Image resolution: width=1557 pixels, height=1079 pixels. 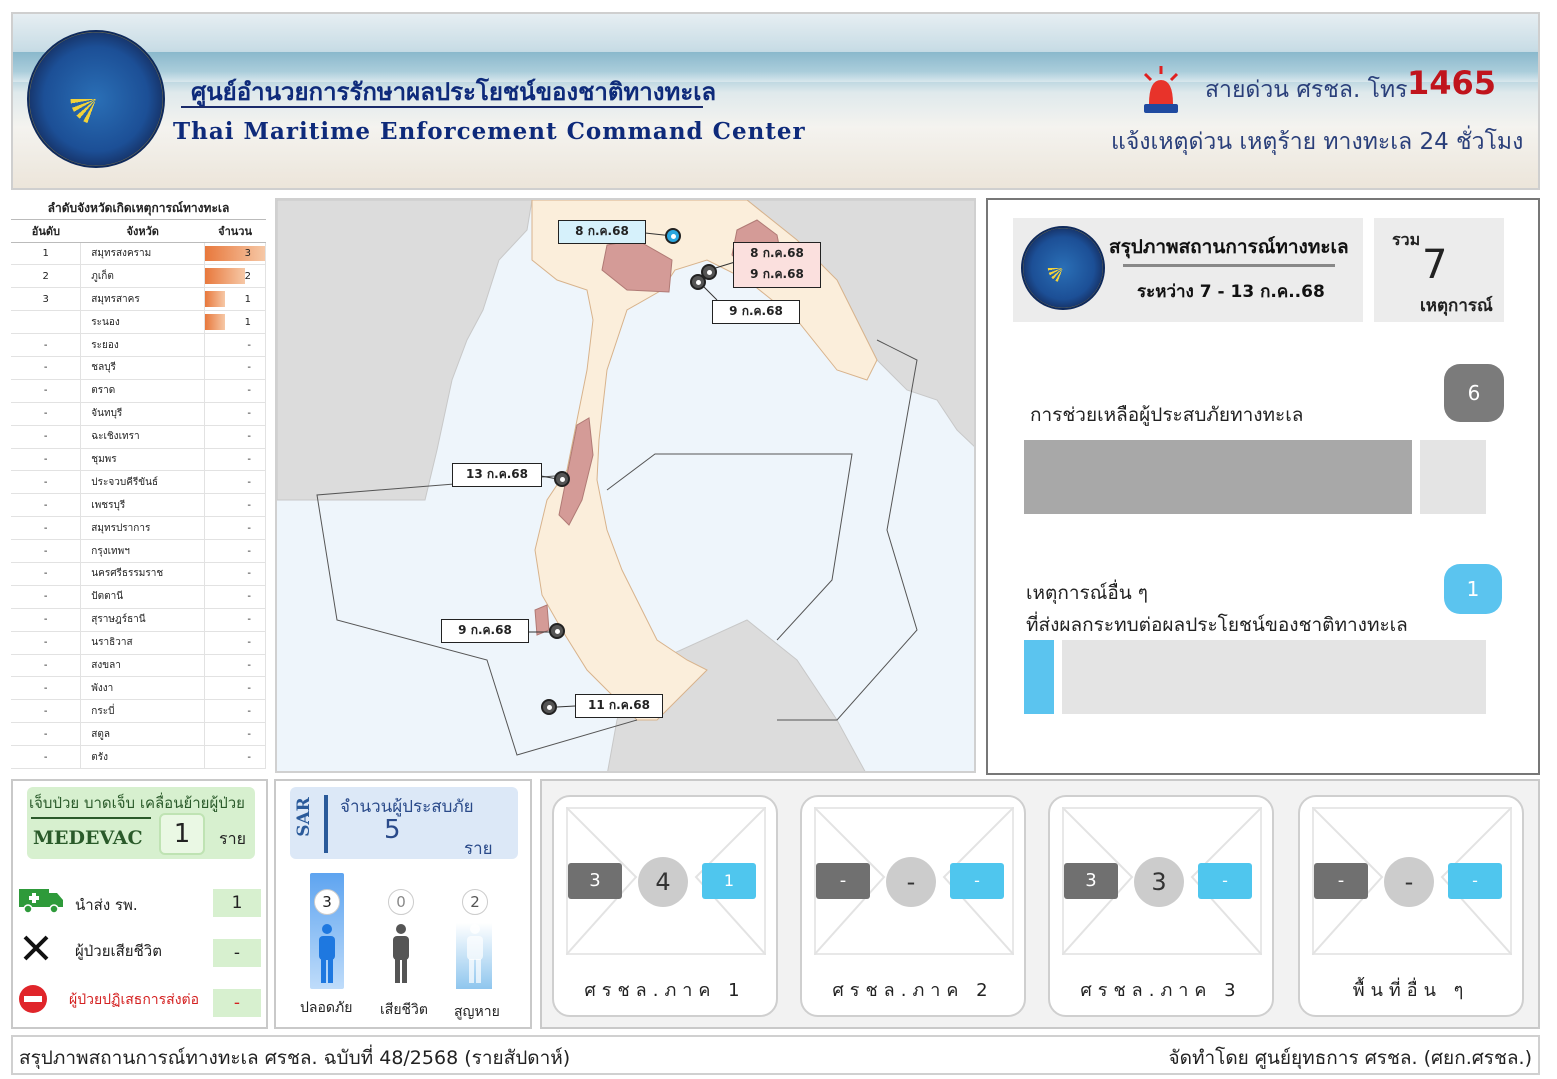 What do you see at coordinates (401, 953) in the screenshot?
I see `person-dead-icon` at bounding box center [401, 953].